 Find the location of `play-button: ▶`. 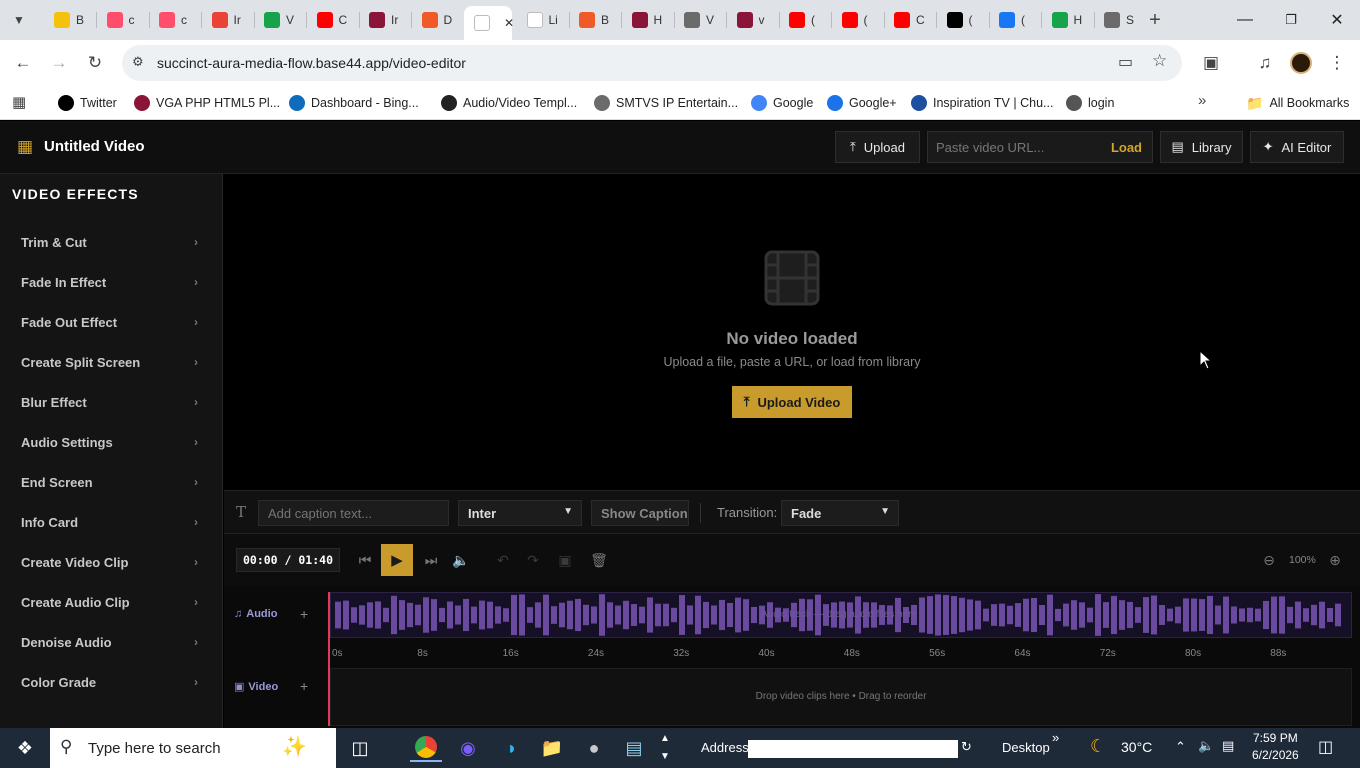

play-button: ▶ is located at coordinates (397, 560).